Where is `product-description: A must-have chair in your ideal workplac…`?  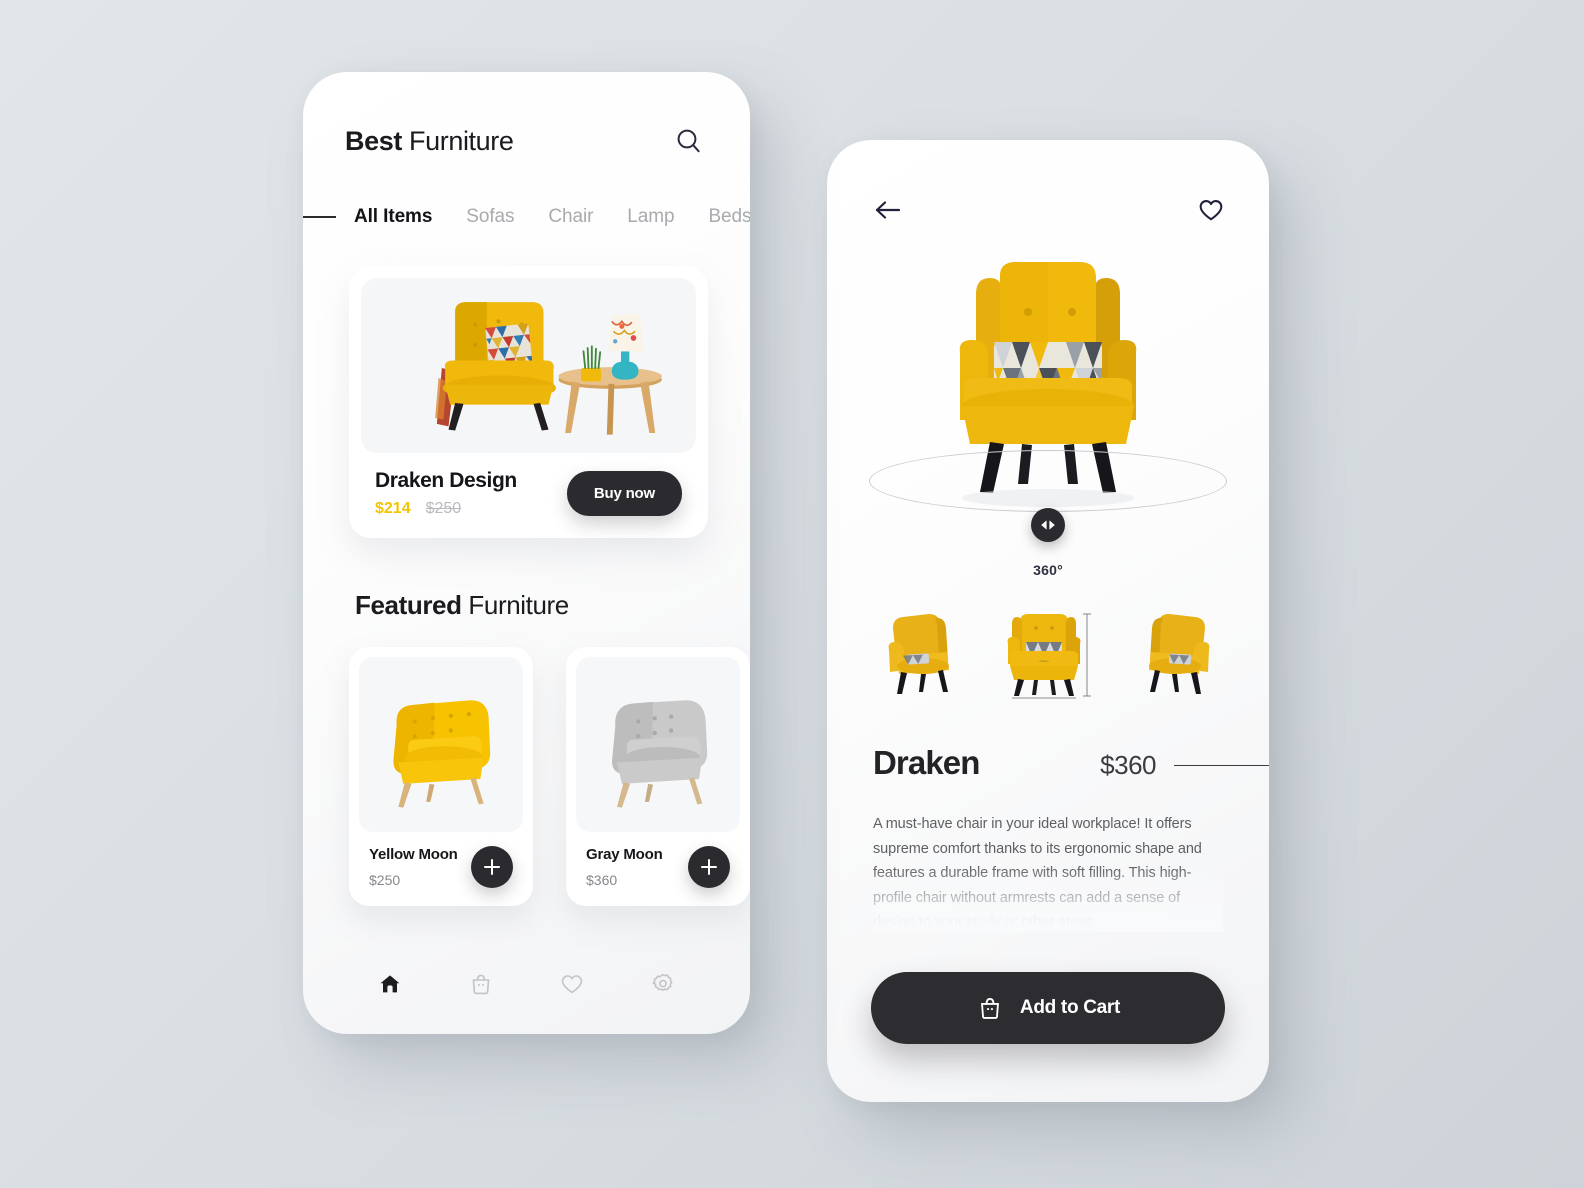
product-description: A must-have chair in your ideal workplac… is located at coordinates (1037, 873).